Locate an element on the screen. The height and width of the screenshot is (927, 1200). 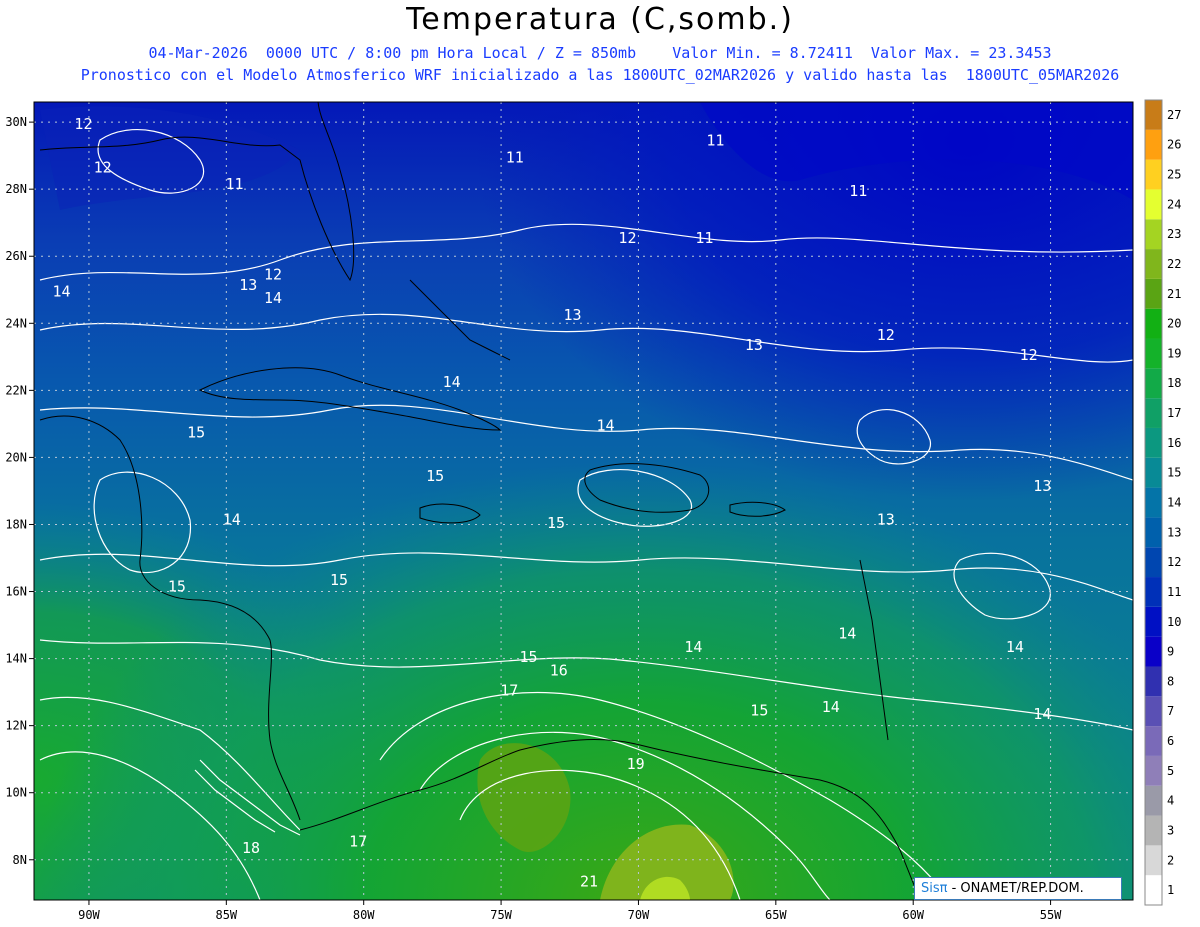
map-title: Temperatura (C,somb.) is located at coordinates (600, 19).